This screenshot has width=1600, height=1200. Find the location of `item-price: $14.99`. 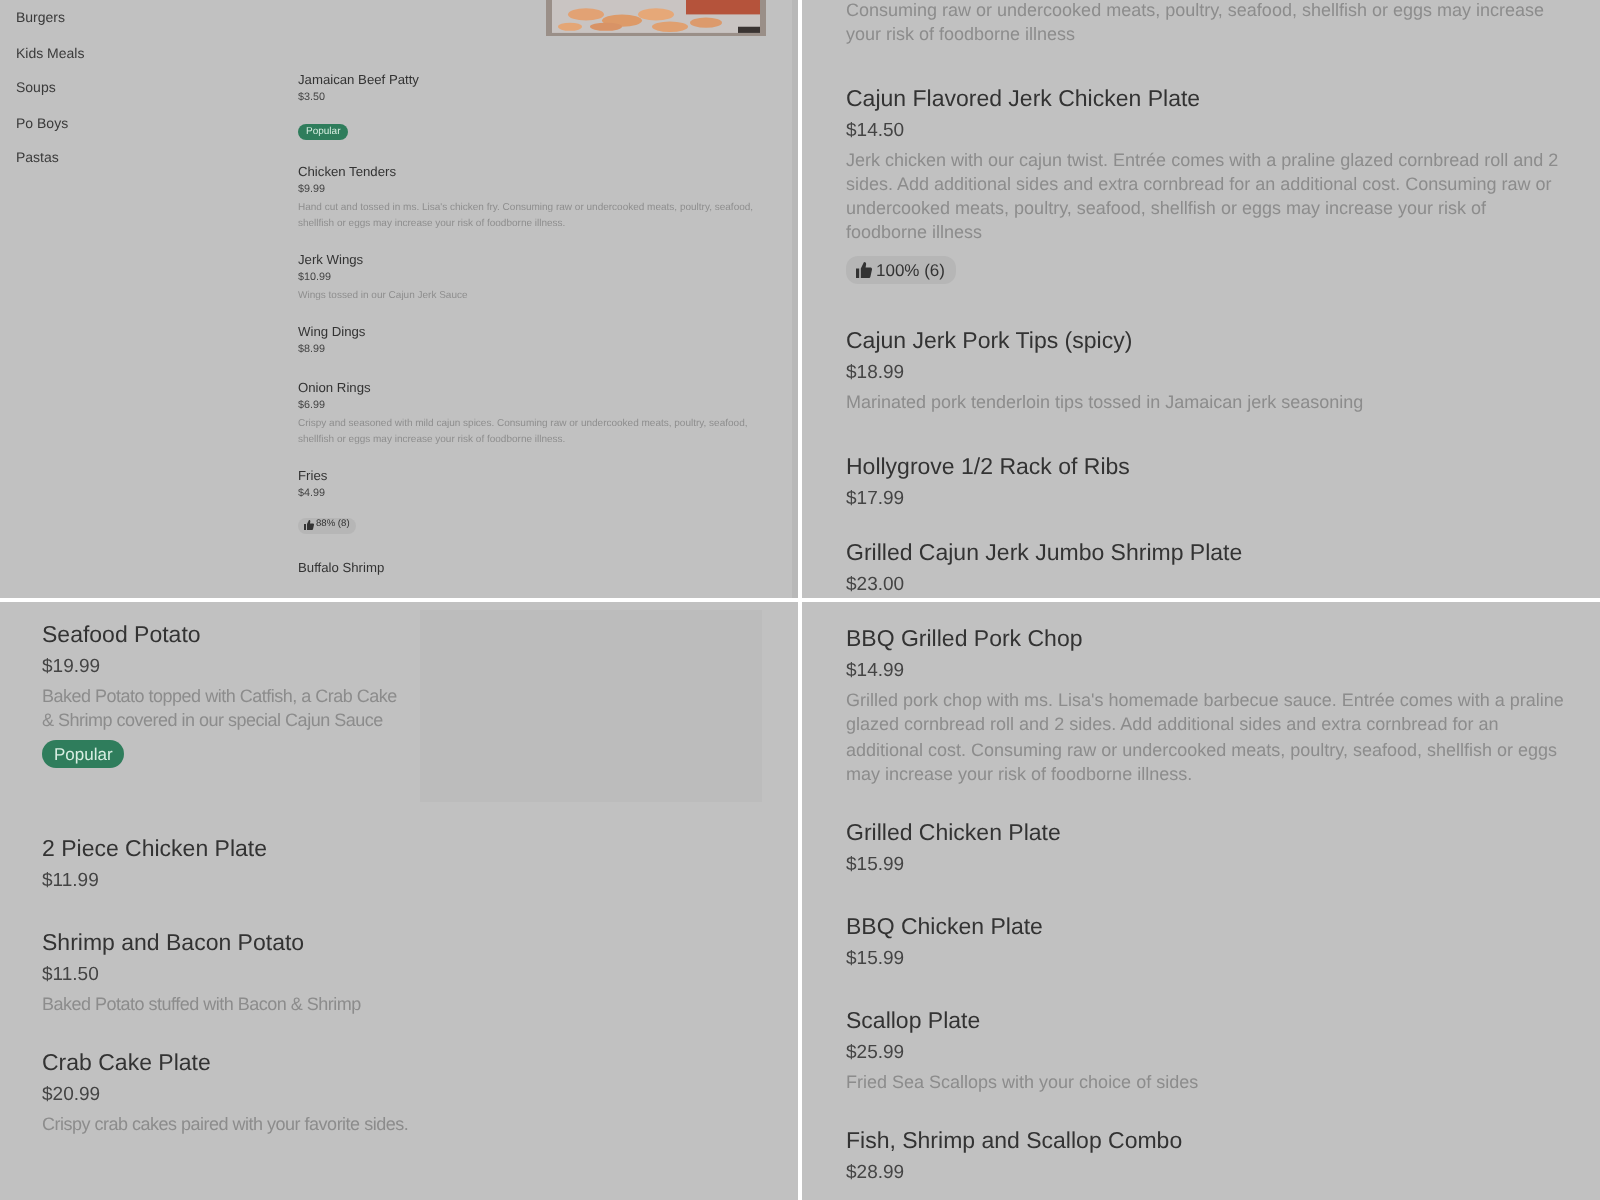

item-price: $14.99 is located at coordinates (876, 672).